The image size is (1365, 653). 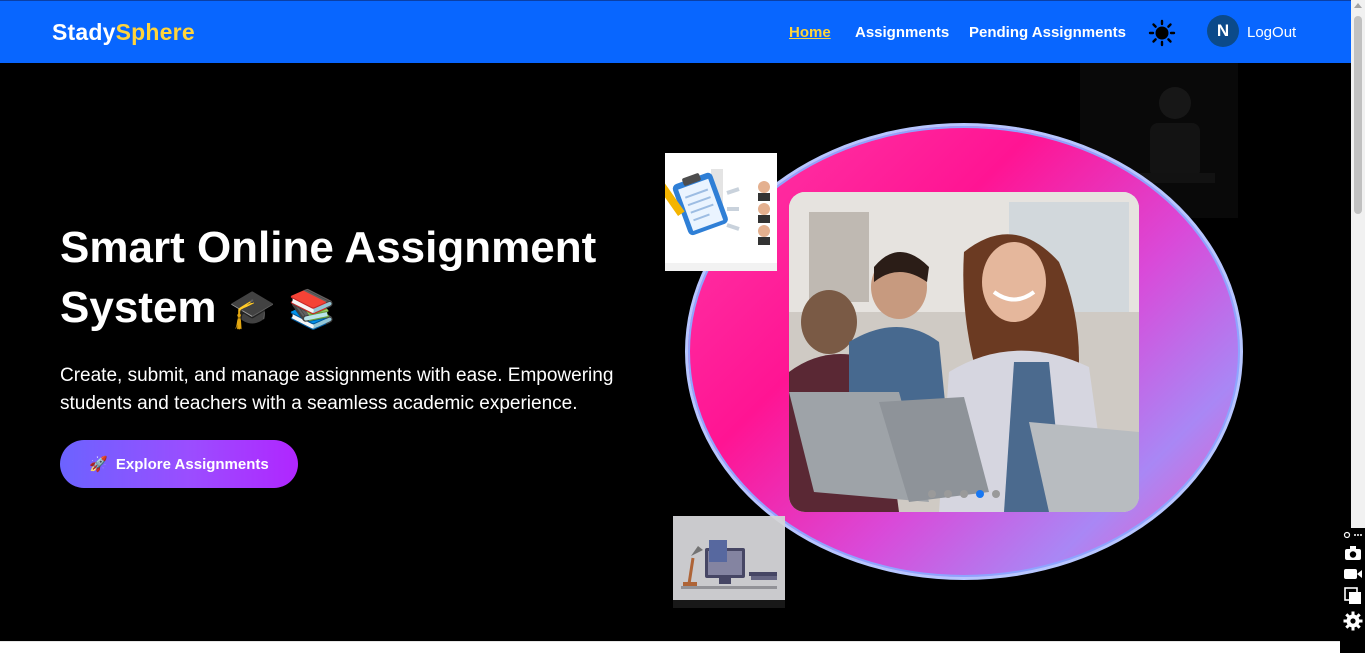 I want to click on brand-logo: StadySphere, so click(x=123, y=32).